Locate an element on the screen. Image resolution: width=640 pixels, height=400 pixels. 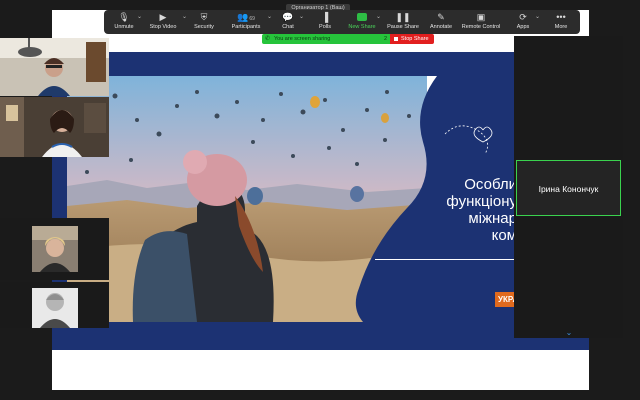
slide-title: Особли функціону міжнар ком is located at coordinates (481, 210).